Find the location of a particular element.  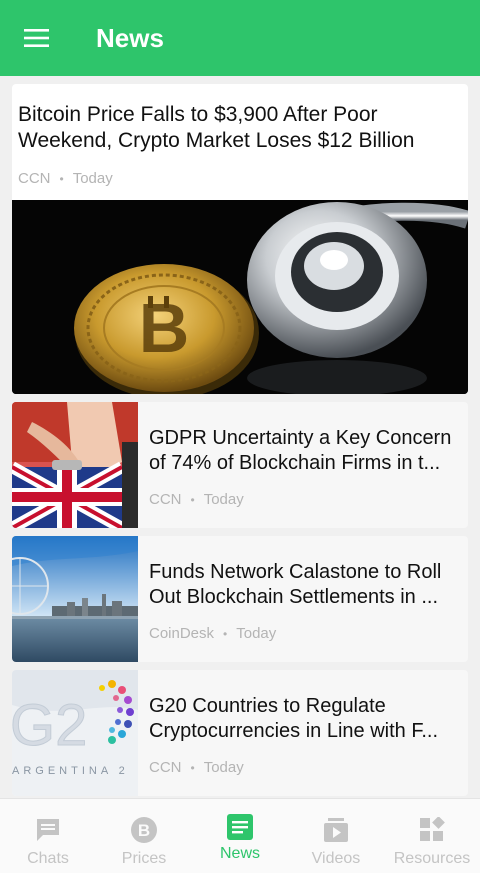

argentina-text: ARGENTINA 2 is located at coordinates (70, 771).